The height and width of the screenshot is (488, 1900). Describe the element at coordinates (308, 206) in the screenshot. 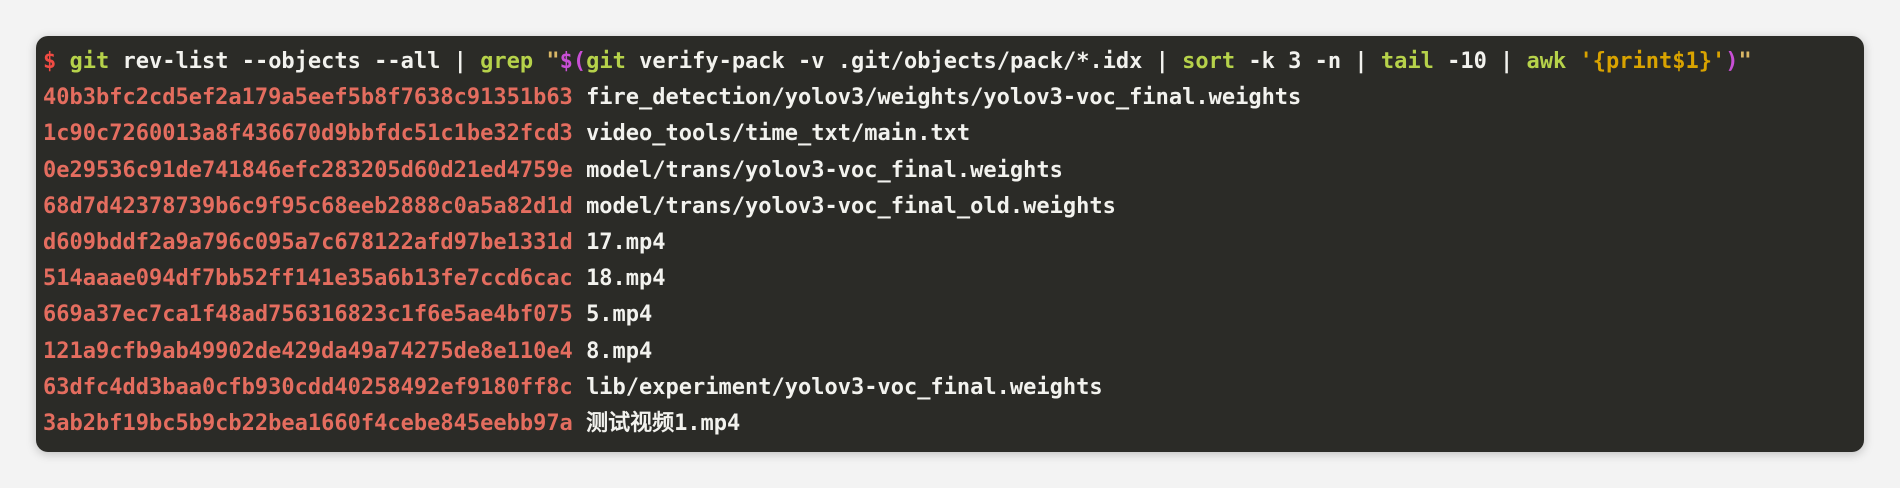

I see `object-hash: 68d7d42378739b6c9f95c68eeb2888c0a5a82d1d` at that location.